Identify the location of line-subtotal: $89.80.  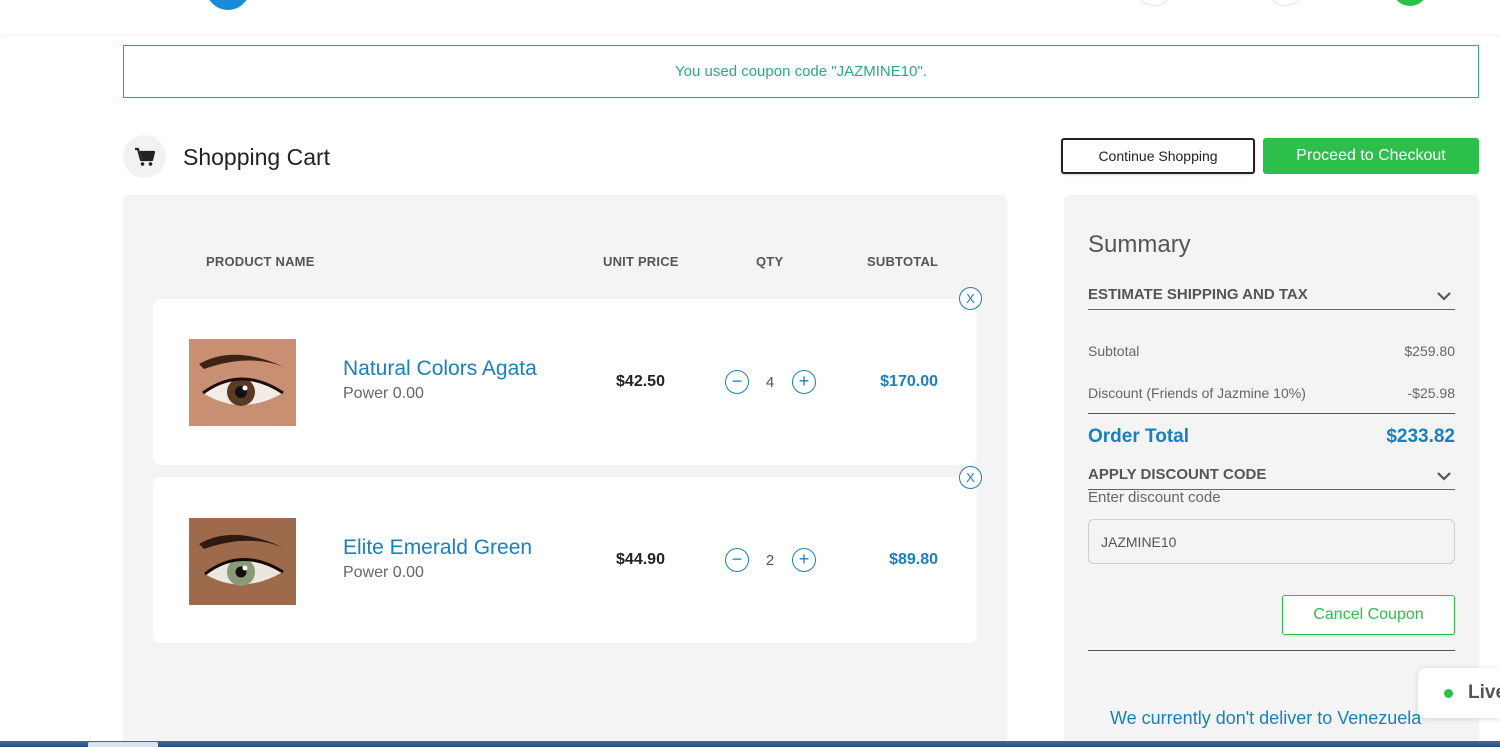
(913, 559).